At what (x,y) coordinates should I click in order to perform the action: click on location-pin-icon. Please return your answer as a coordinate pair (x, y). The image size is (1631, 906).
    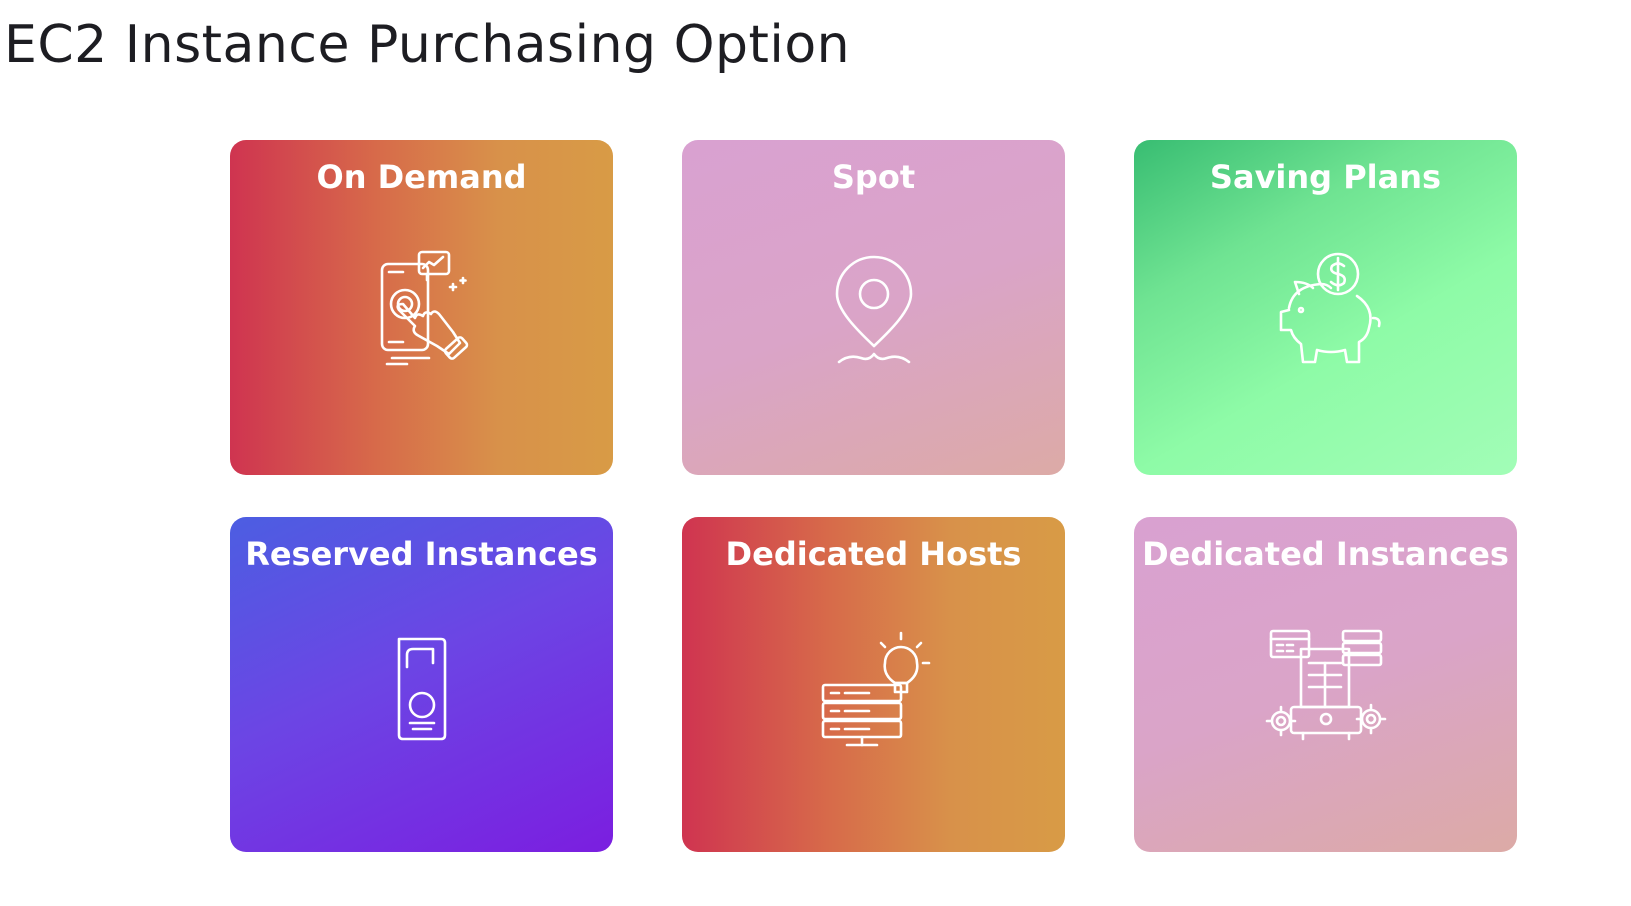
    Looking at the image, I should click on (874, 311).